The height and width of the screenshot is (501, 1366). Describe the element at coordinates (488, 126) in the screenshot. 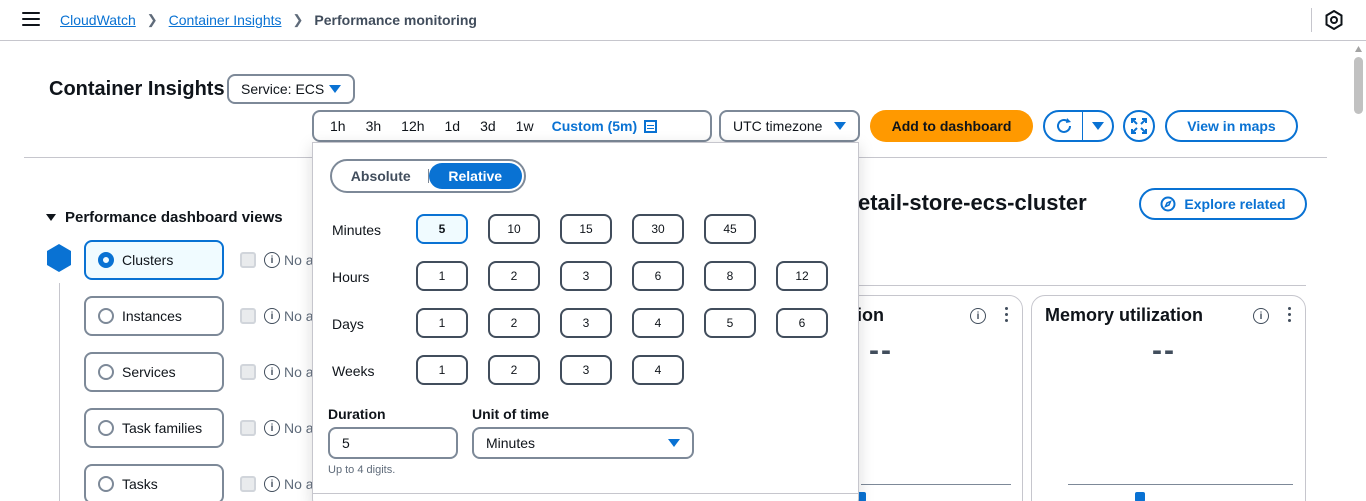

I see `range-option-3d: 3d` at that location.